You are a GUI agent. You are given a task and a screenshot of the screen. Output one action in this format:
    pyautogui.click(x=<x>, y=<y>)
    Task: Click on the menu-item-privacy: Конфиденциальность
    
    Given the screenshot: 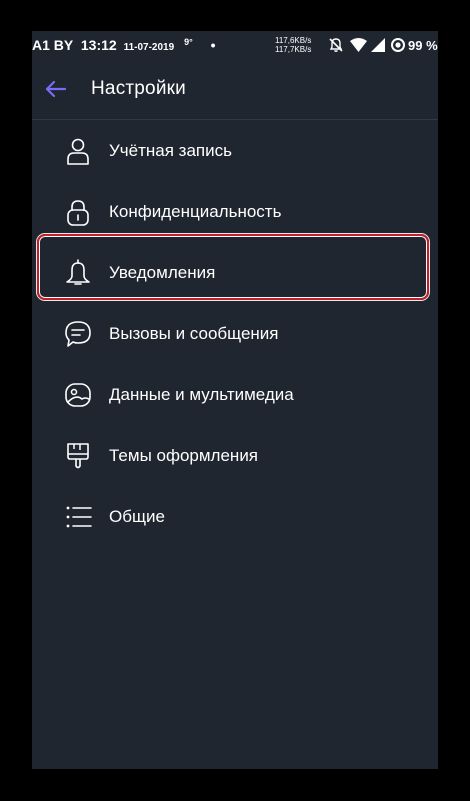 What is the action you would take?
    pyautogui.click(x=235, y=211)
    